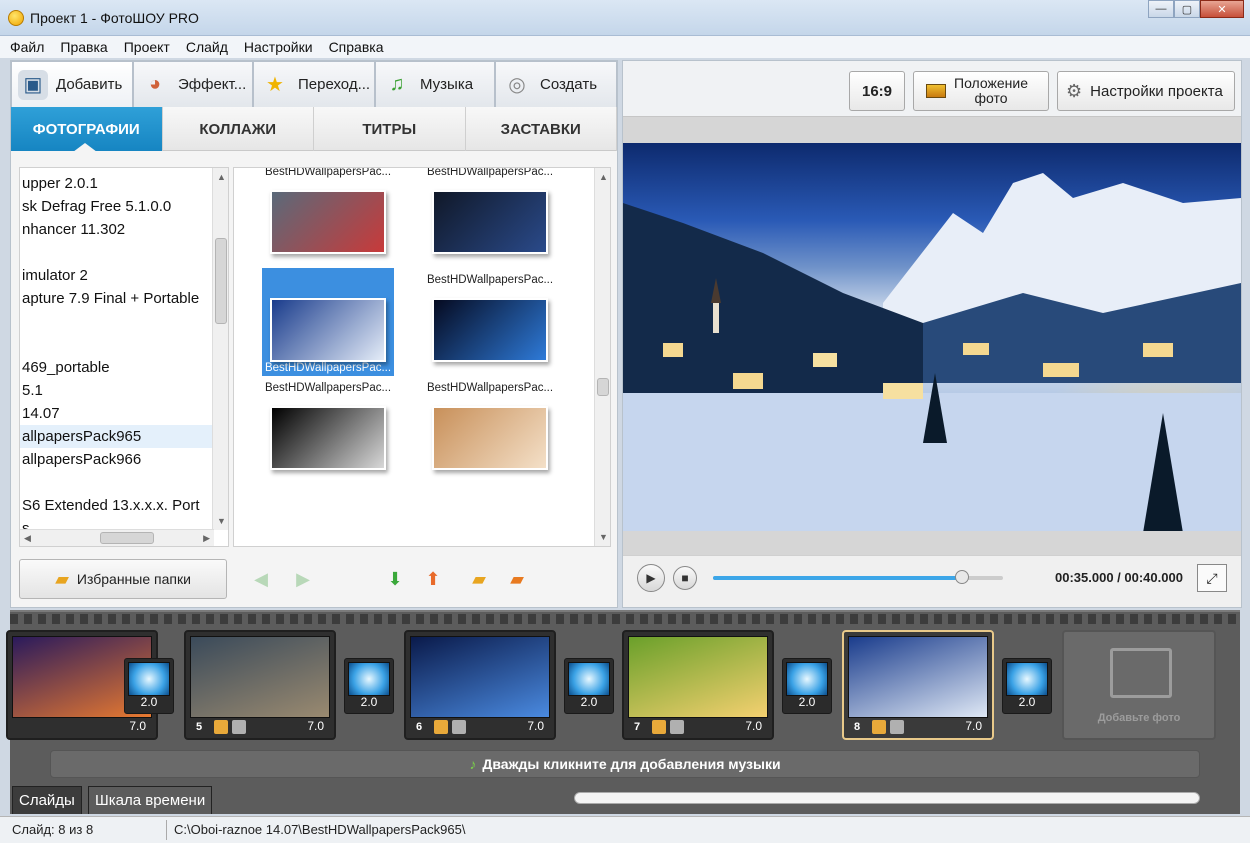  I want to click on folder-item: apture 7.9 Final + Portable, so click(124, 298).